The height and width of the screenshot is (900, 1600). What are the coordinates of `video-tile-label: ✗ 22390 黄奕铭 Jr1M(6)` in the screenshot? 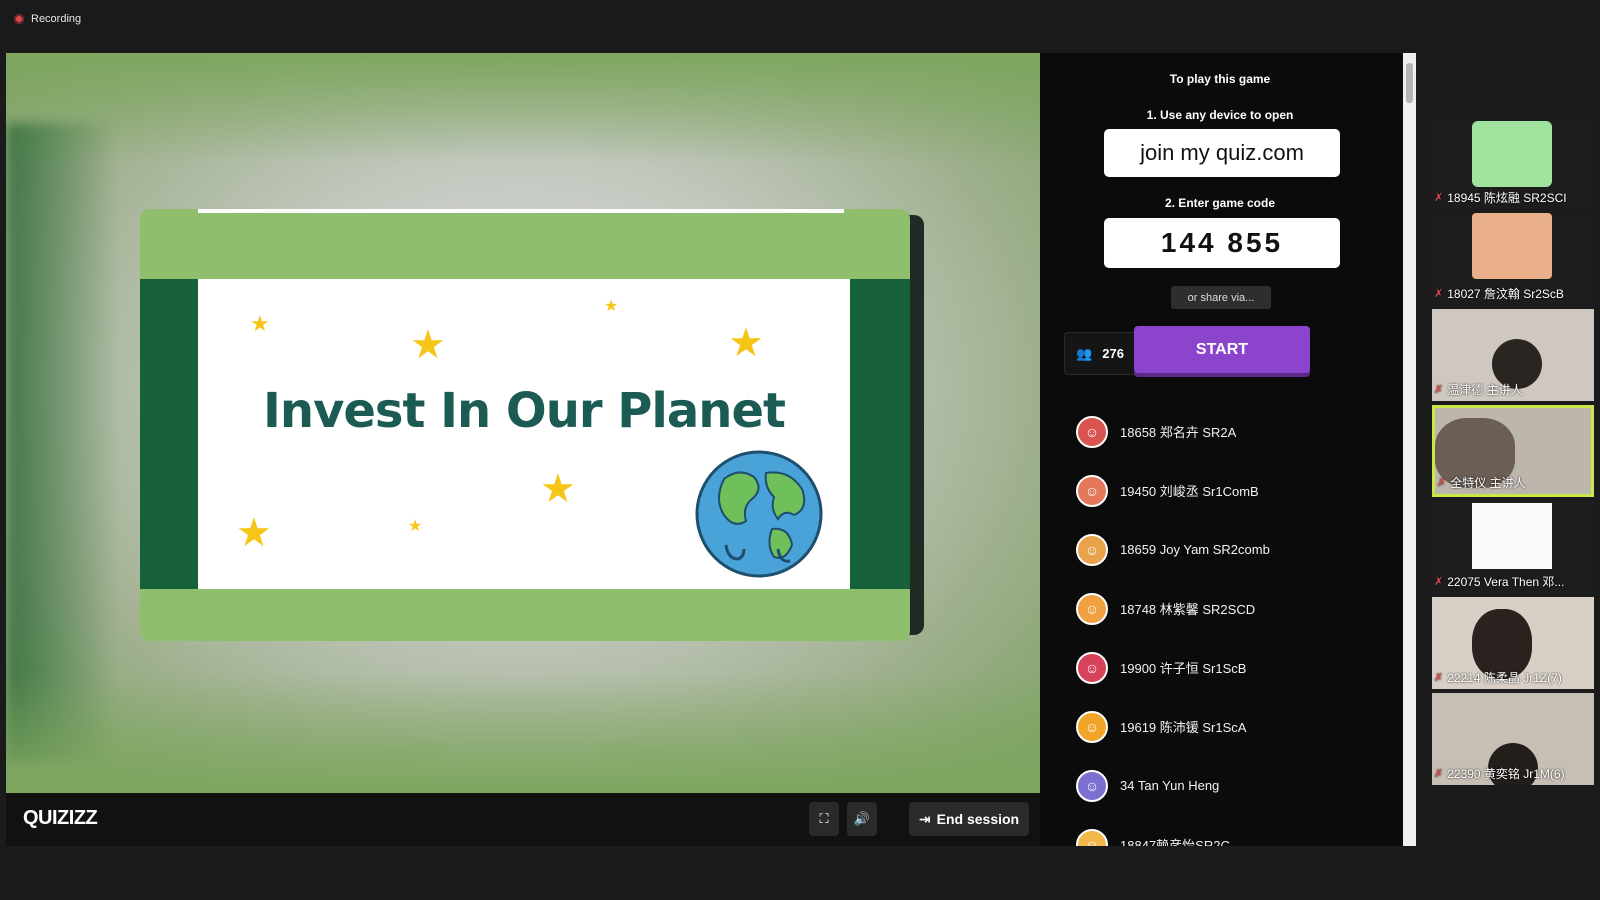 It's located at (1499, 774).